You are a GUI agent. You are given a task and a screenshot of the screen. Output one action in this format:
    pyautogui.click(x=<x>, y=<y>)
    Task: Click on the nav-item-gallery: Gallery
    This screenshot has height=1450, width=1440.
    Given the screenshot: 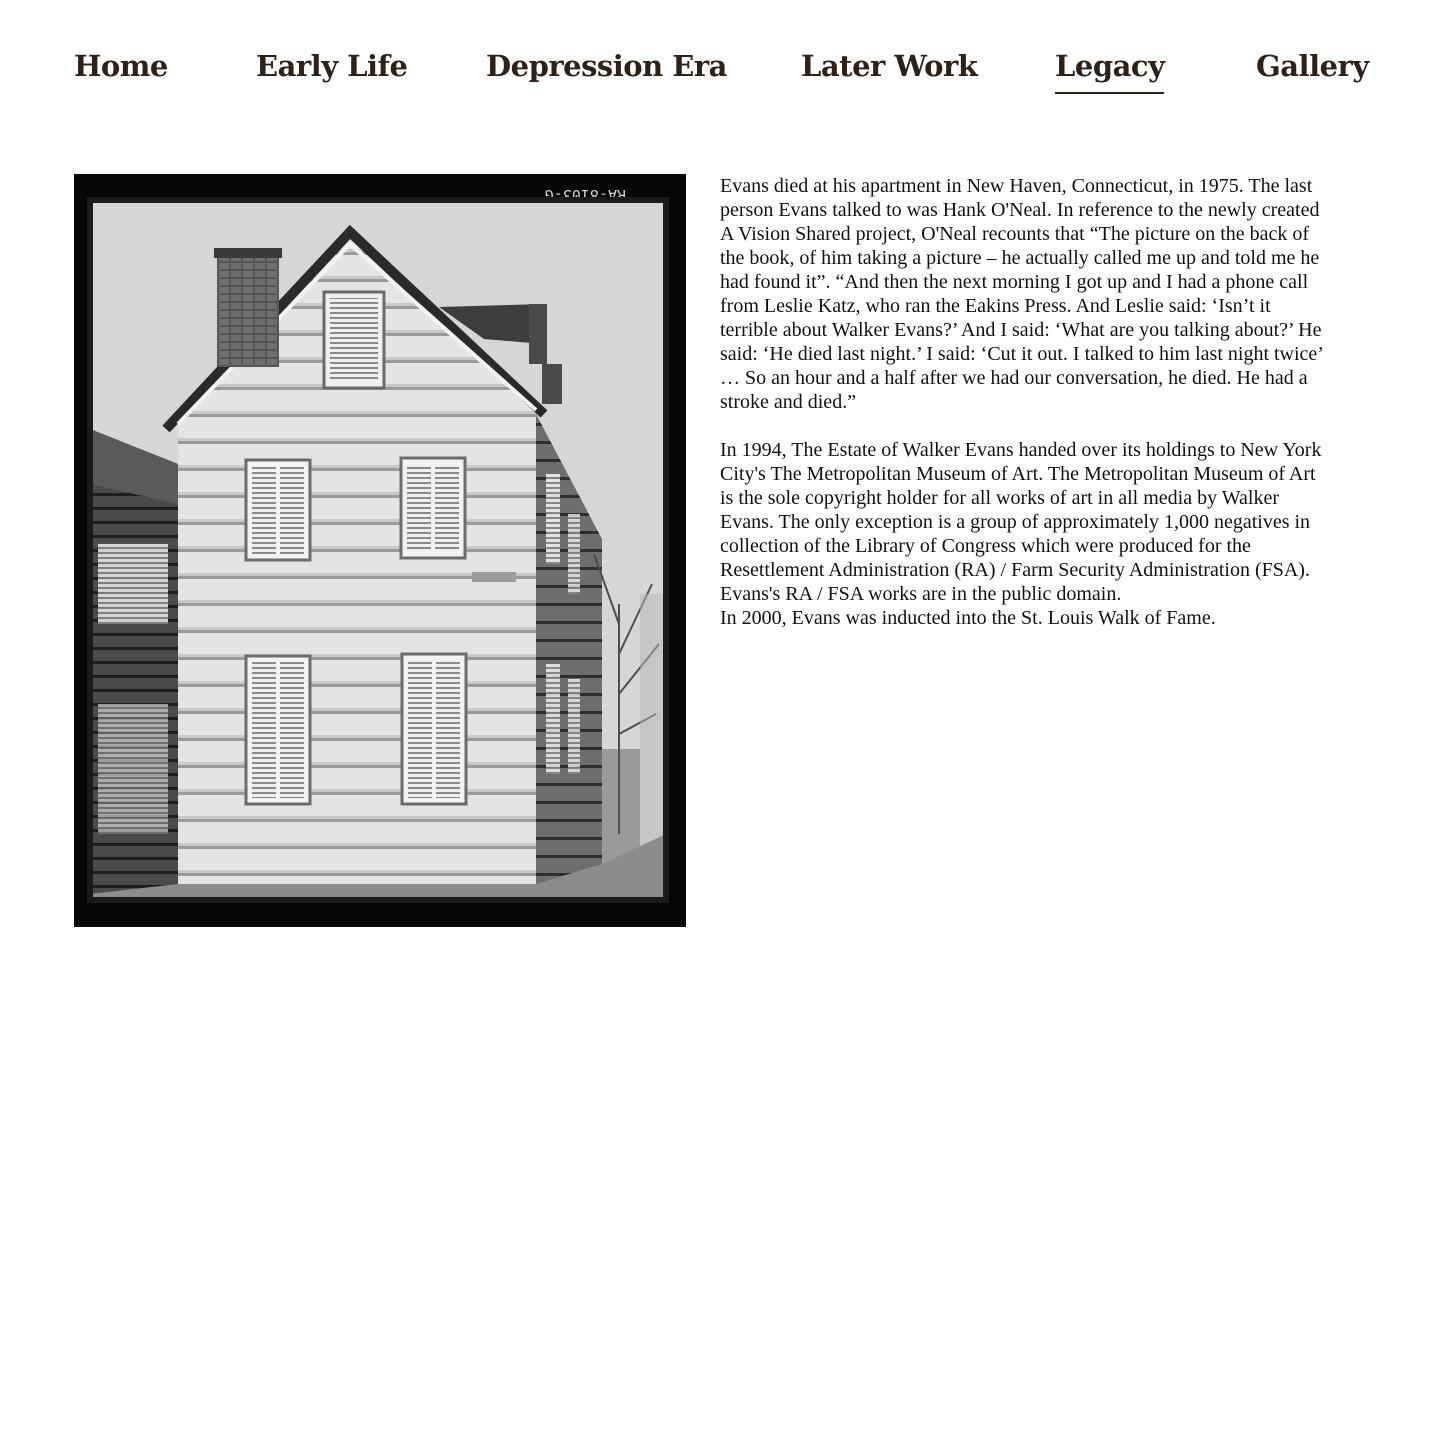 What is the action you would take?
    pyautogui.click(x=1312, y=66)
    